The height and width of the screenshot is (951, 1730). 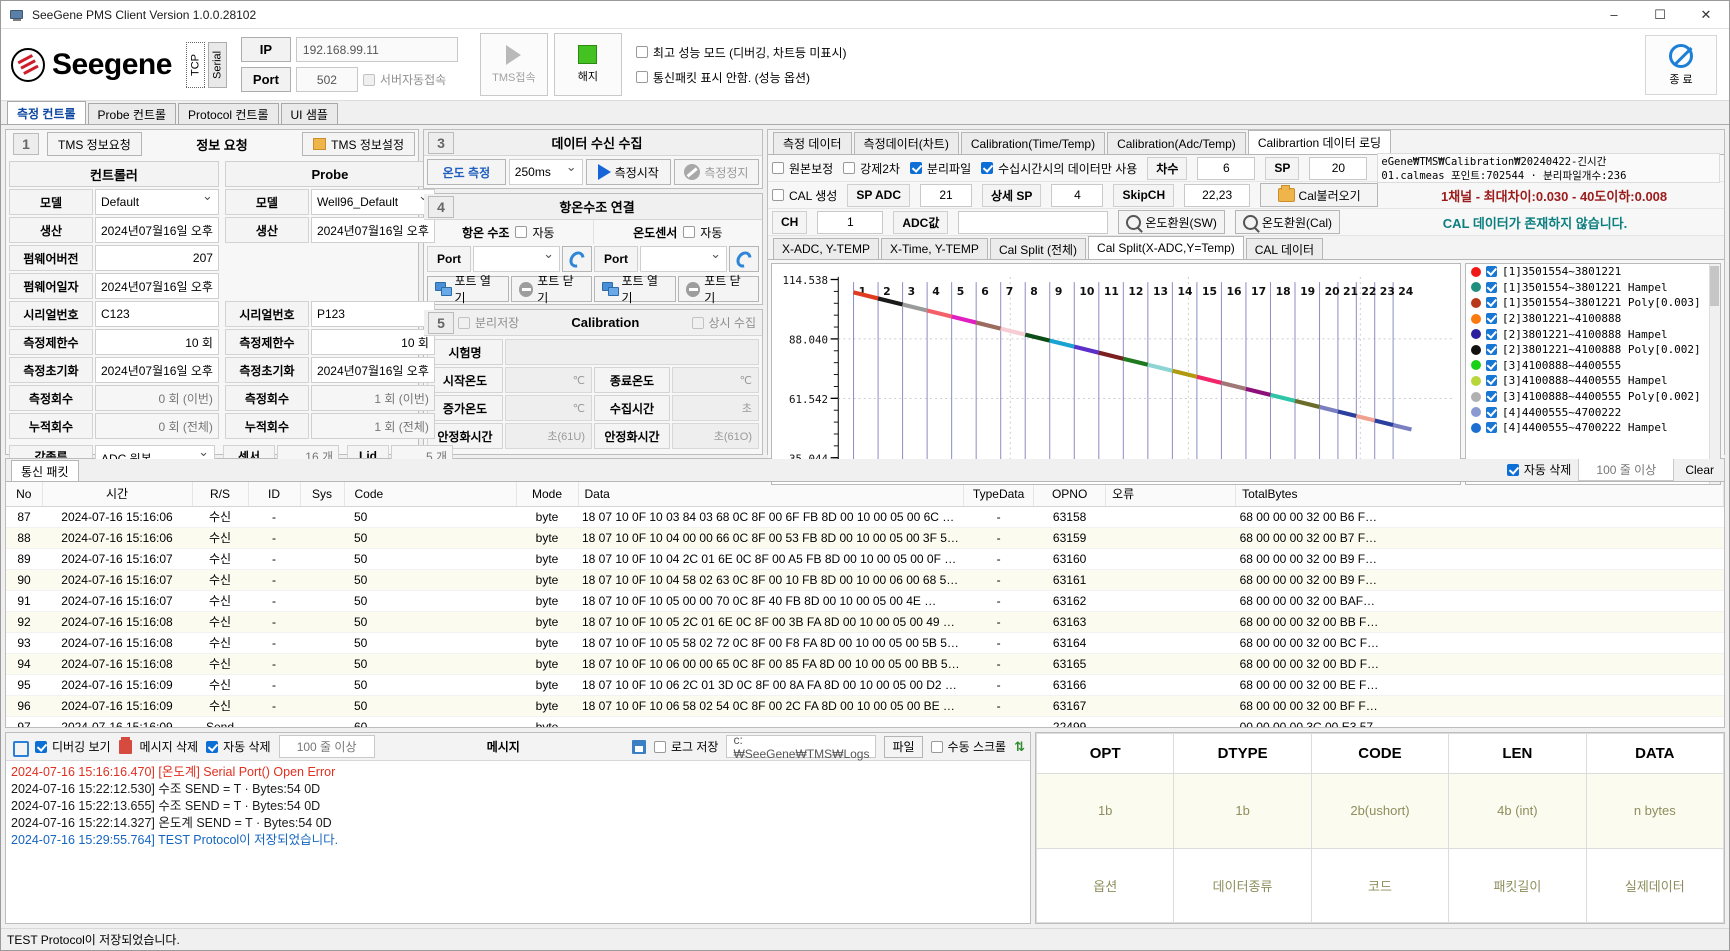 I want to click on legend-item: [4]4400555~4700222, so click(x=1593, y=412).